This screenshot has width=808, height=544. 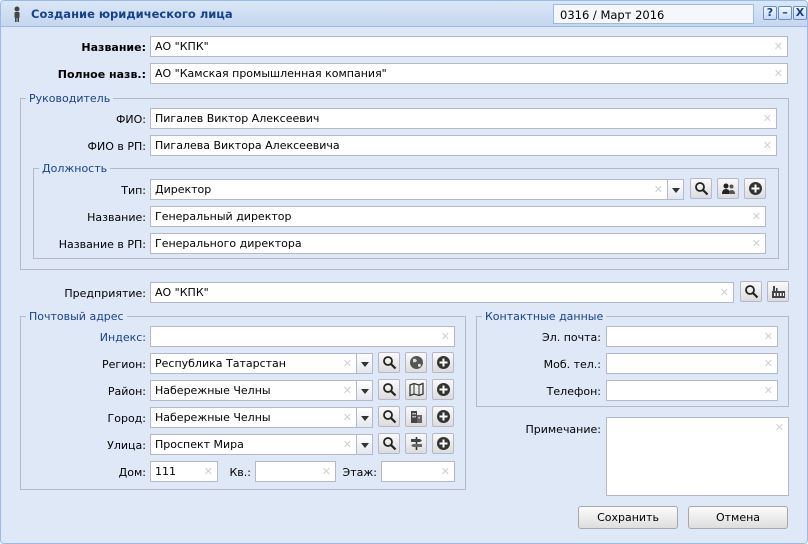 What do you see at coordinates (199, 444) in the screenshot?
I see `street-value: Проспект Мира` at bounding box center [199, 444].